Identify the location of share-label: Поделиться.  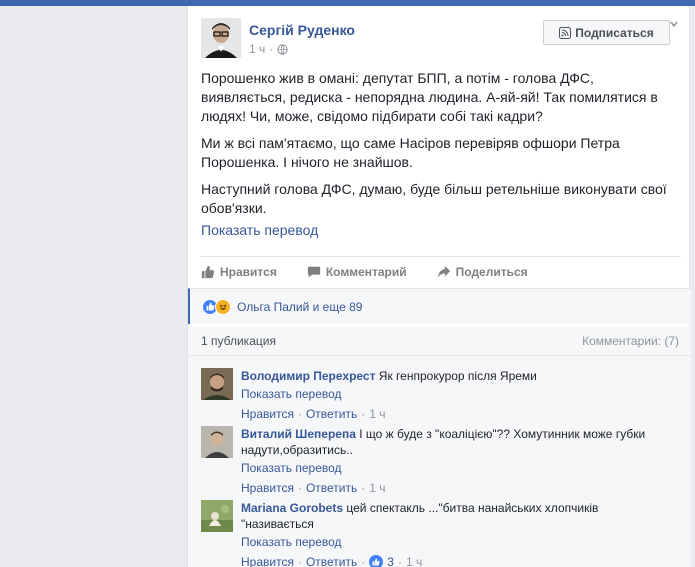
(491, 271).